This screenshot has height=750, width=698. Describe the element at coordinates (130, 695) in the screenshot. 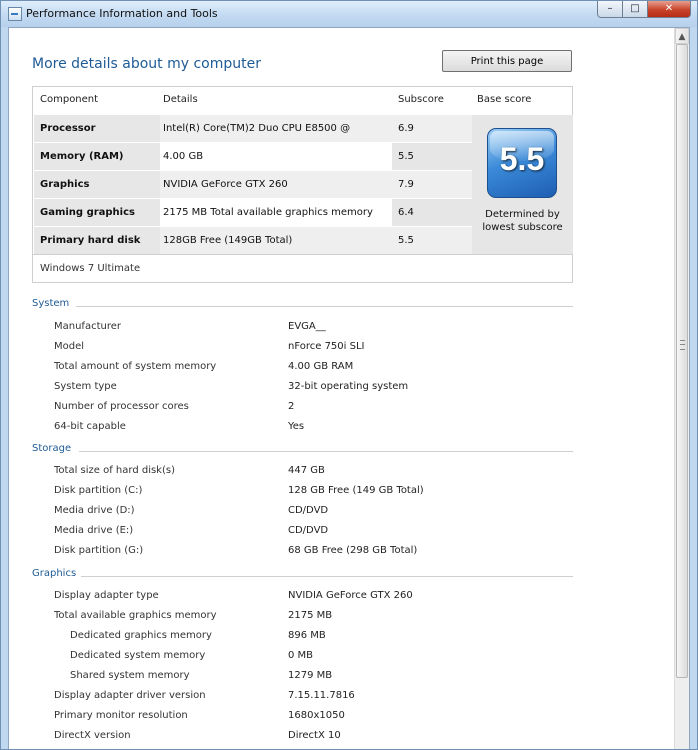

I see `info-label: Display adapter driver version` at that location.